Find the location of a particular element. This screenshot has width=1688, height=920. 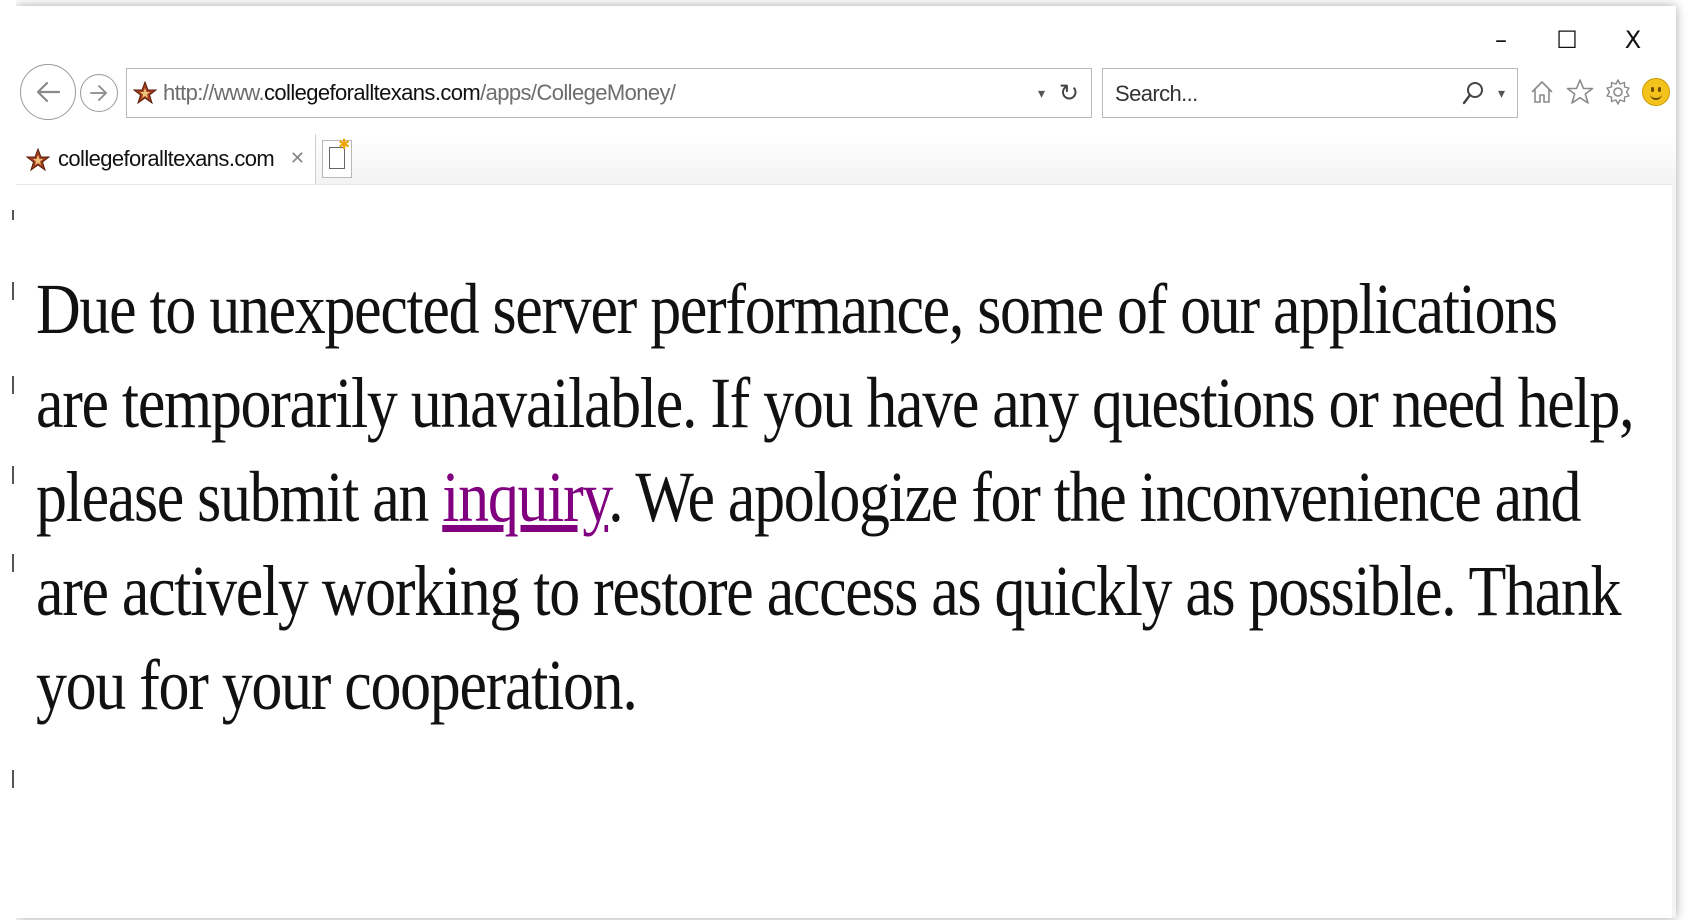

star-outline is located at coordinates (1580, 91).